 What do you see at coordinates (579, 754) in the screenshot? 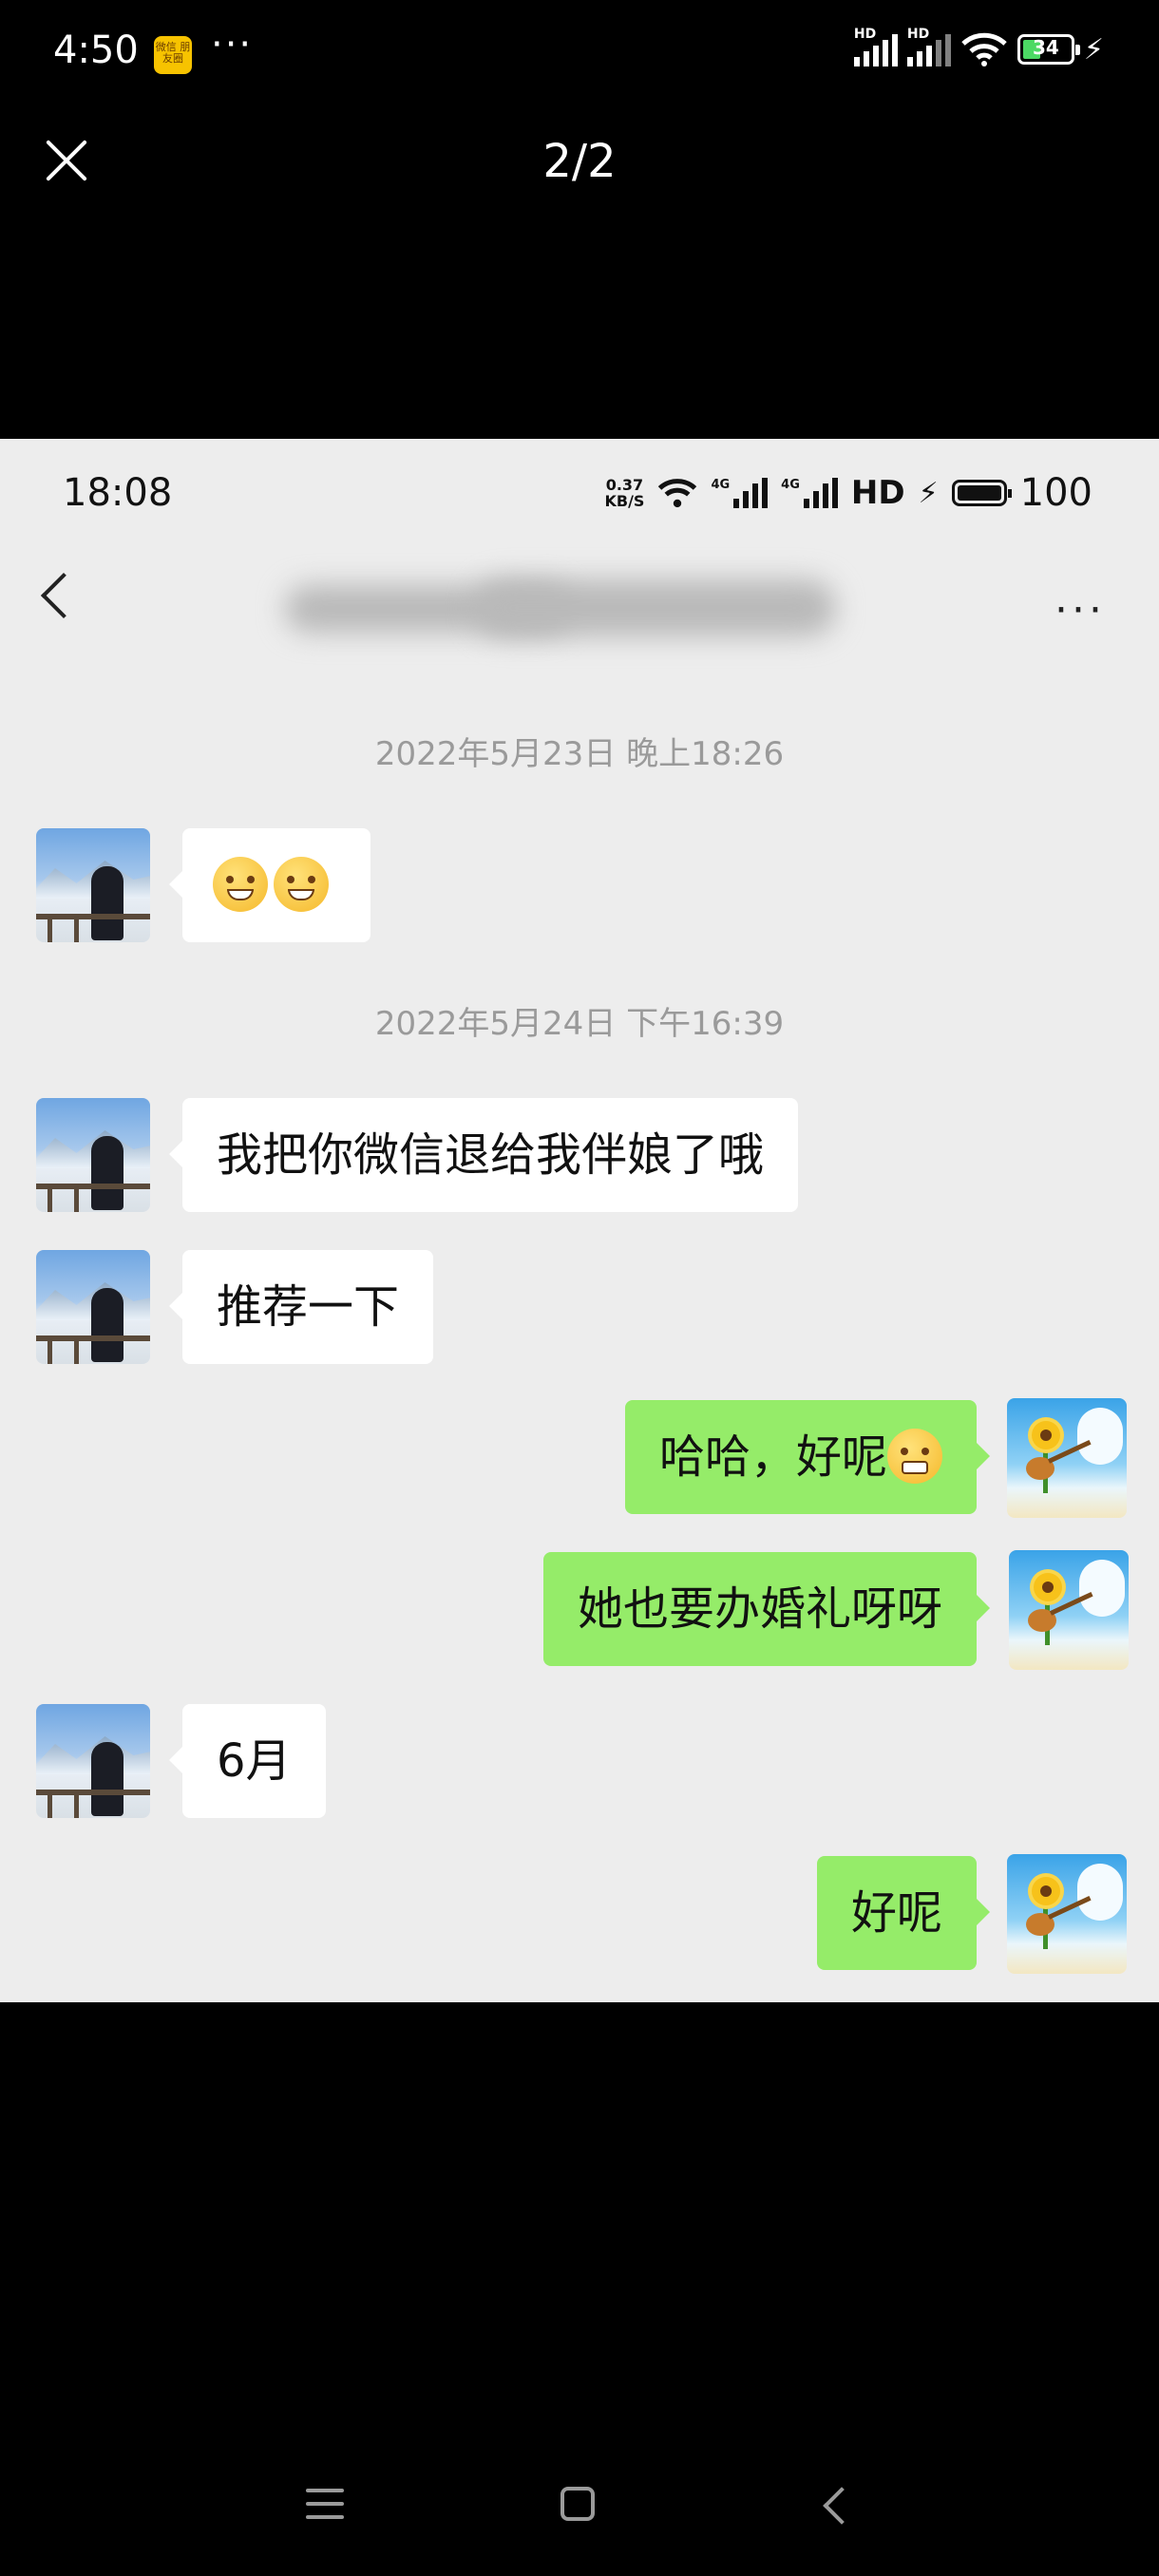
I see `timestamp: 2022年5月23日 晚上18:26` at bounding box center [579, 754].